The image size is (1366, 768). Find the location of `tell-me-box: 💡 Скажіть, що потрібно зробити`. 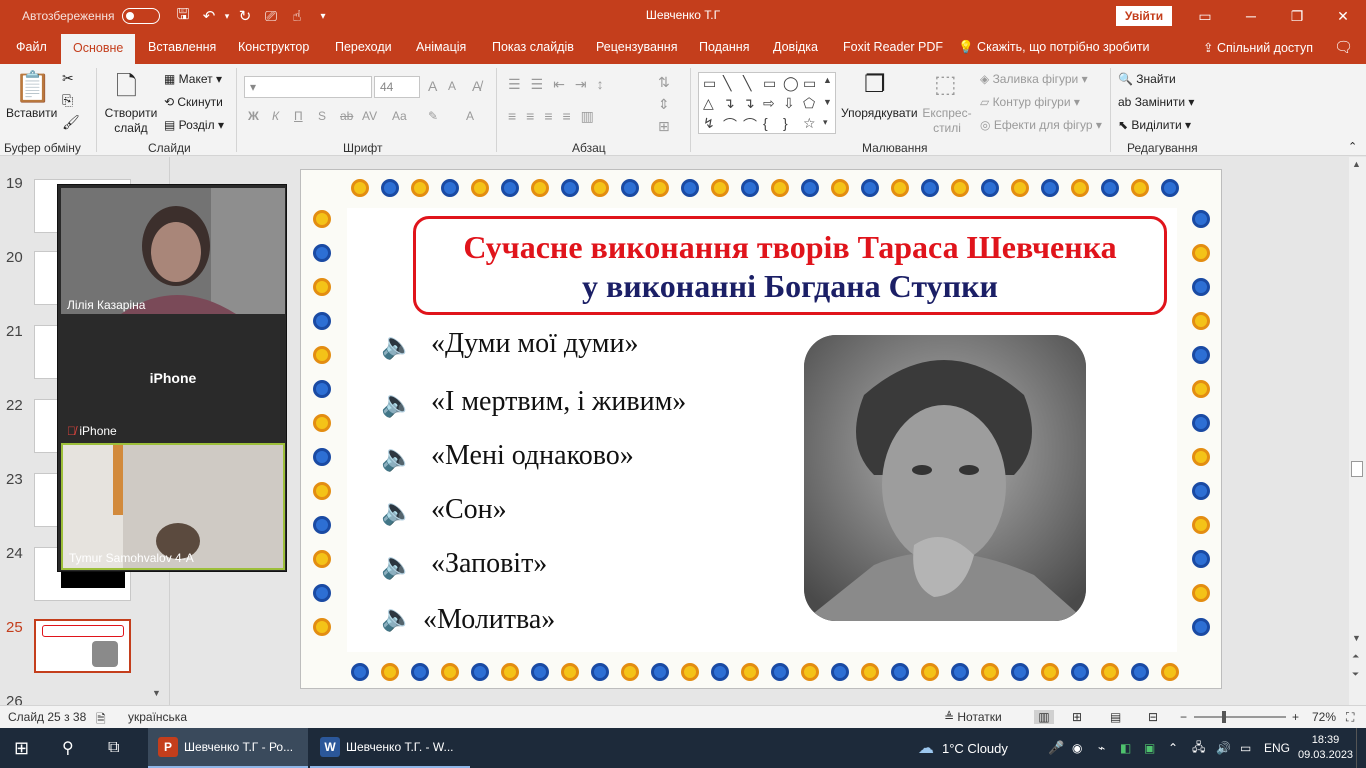

tell-me-box: 💡 Скажіть, що потрібно зробити is located at coordinates (1054, 47).